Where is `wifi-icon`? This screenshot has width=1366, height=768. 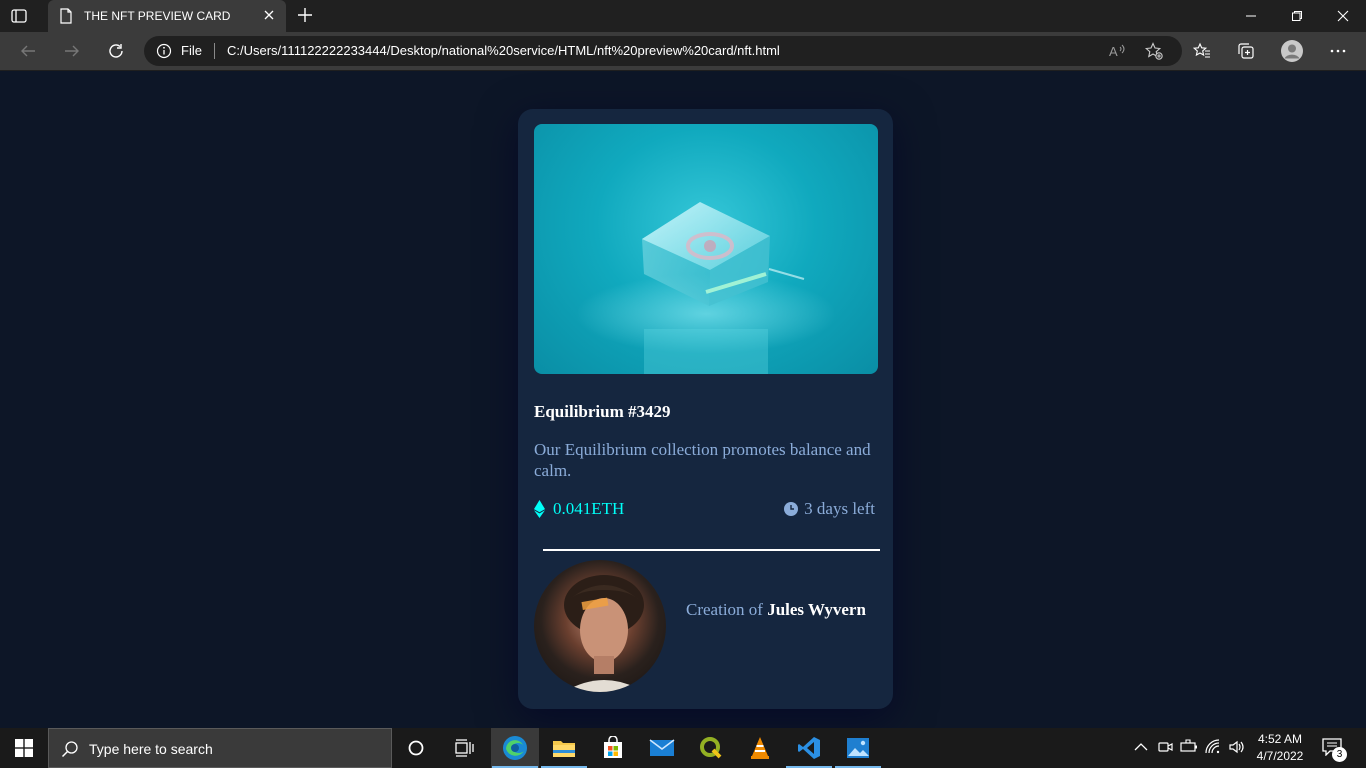 wifi-icon is located at coordinates (1213, 747).